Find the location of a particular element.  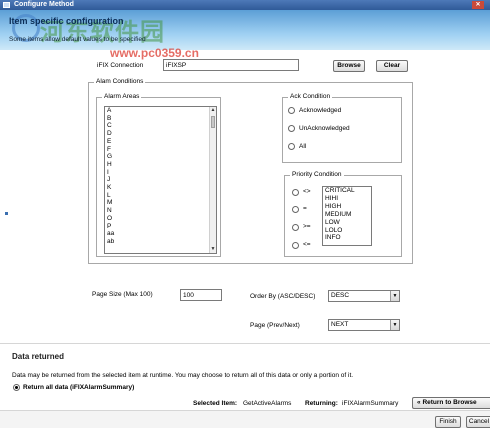

ack-label-acknowledged: Acknowledged is located at coordinates (320, 110).